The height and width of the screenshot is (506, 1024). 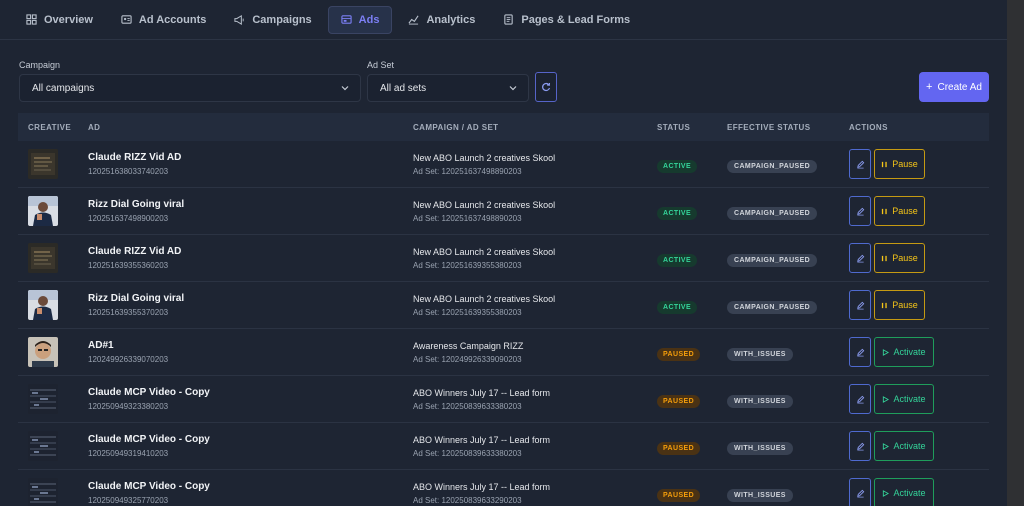 I want to click on tab-label: Overview, so click(x=68, y=19).